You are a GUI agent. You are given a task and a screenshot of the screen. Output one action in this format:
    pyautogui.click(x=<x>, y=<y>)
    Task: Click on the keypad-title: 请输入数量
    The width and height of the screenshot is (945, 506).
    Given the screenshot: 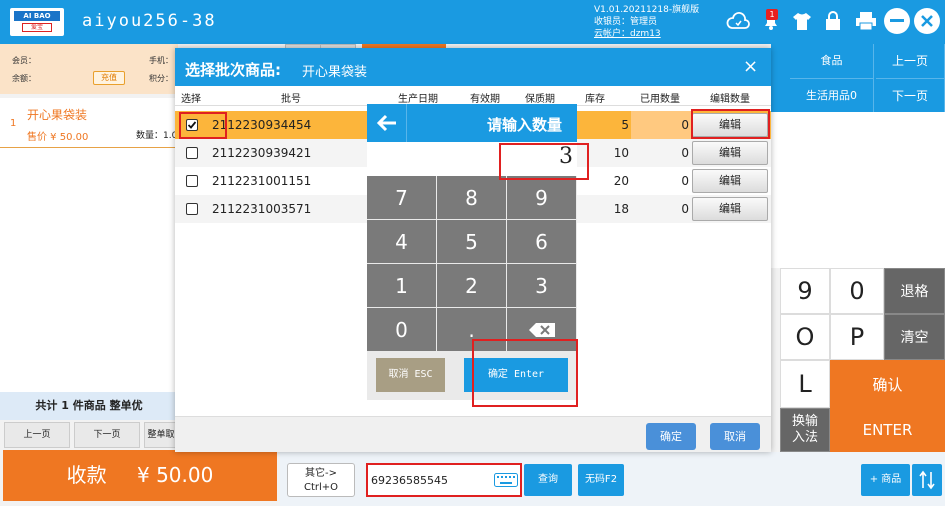 What is the action you would take?
    pyautogui.click(x=525, y=125)
    